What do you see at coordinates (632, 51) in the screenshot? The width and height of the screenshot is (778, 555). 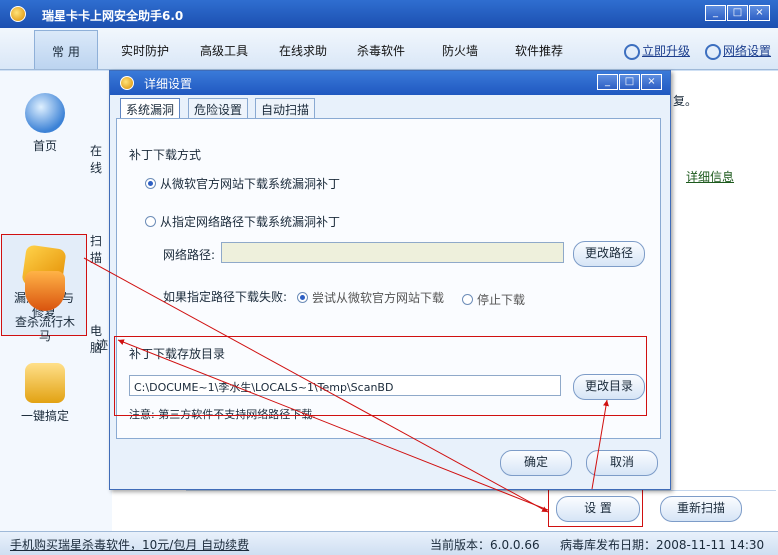 I see `upgrade-icon` at bounding box center [632, 51].